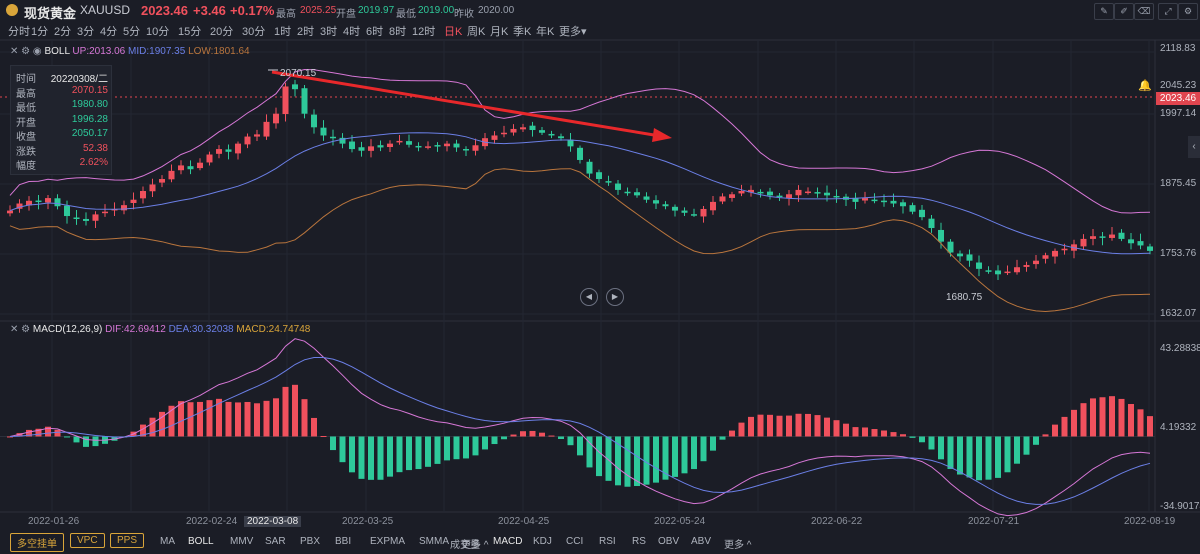 The width and height of the screenshot is (1200, 554). I want to click on tooltip-value: 2070.15, so click(89, 90).